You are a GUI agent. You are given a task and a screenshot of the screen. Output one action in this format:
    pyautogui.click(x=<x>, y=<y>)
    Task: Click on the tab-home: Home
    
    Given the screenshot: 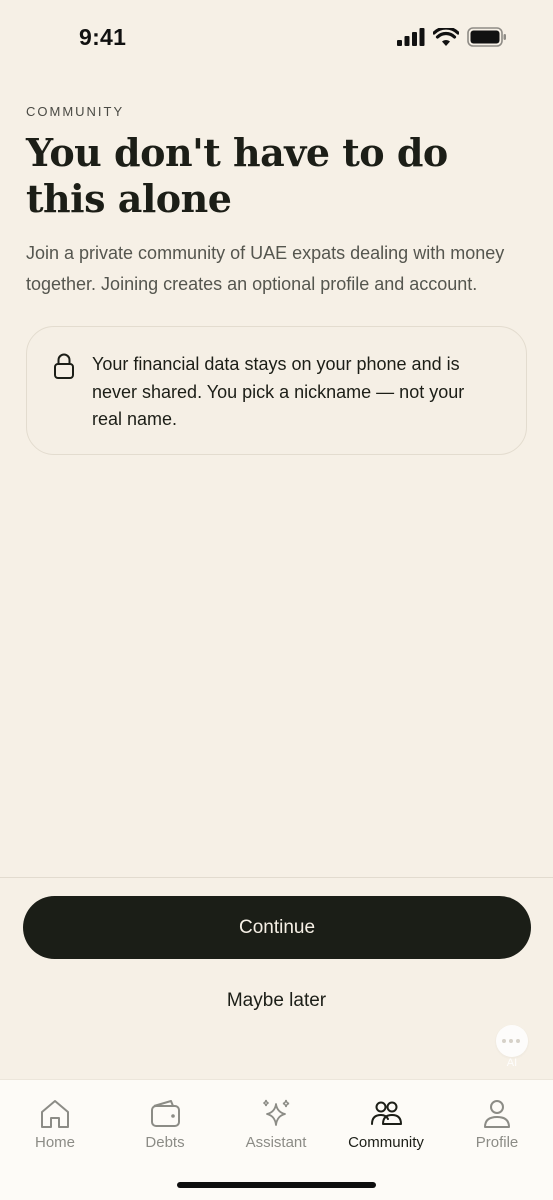 What is the action you would take?
    pyautogui.click(x=55, y=1128)
    